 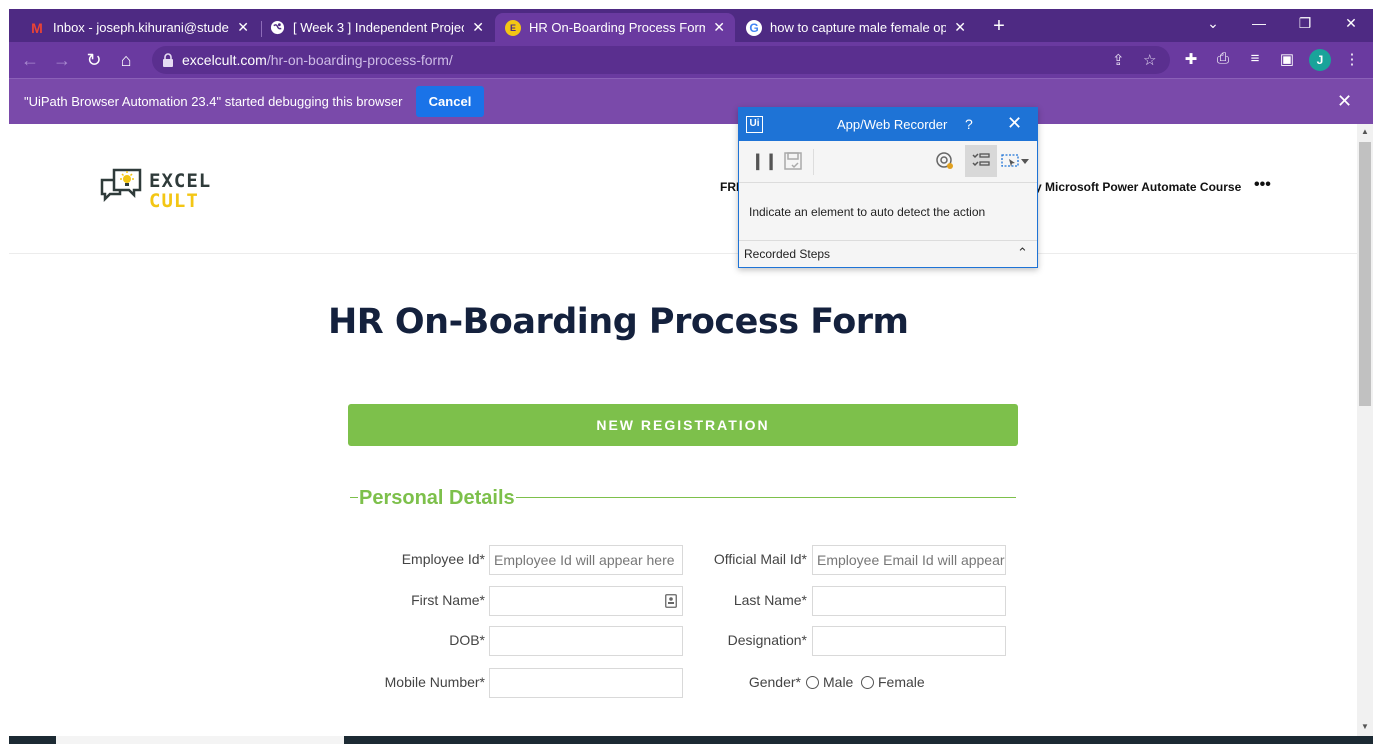 I want to click on gender-female-radio, so click(x=867, y=682).